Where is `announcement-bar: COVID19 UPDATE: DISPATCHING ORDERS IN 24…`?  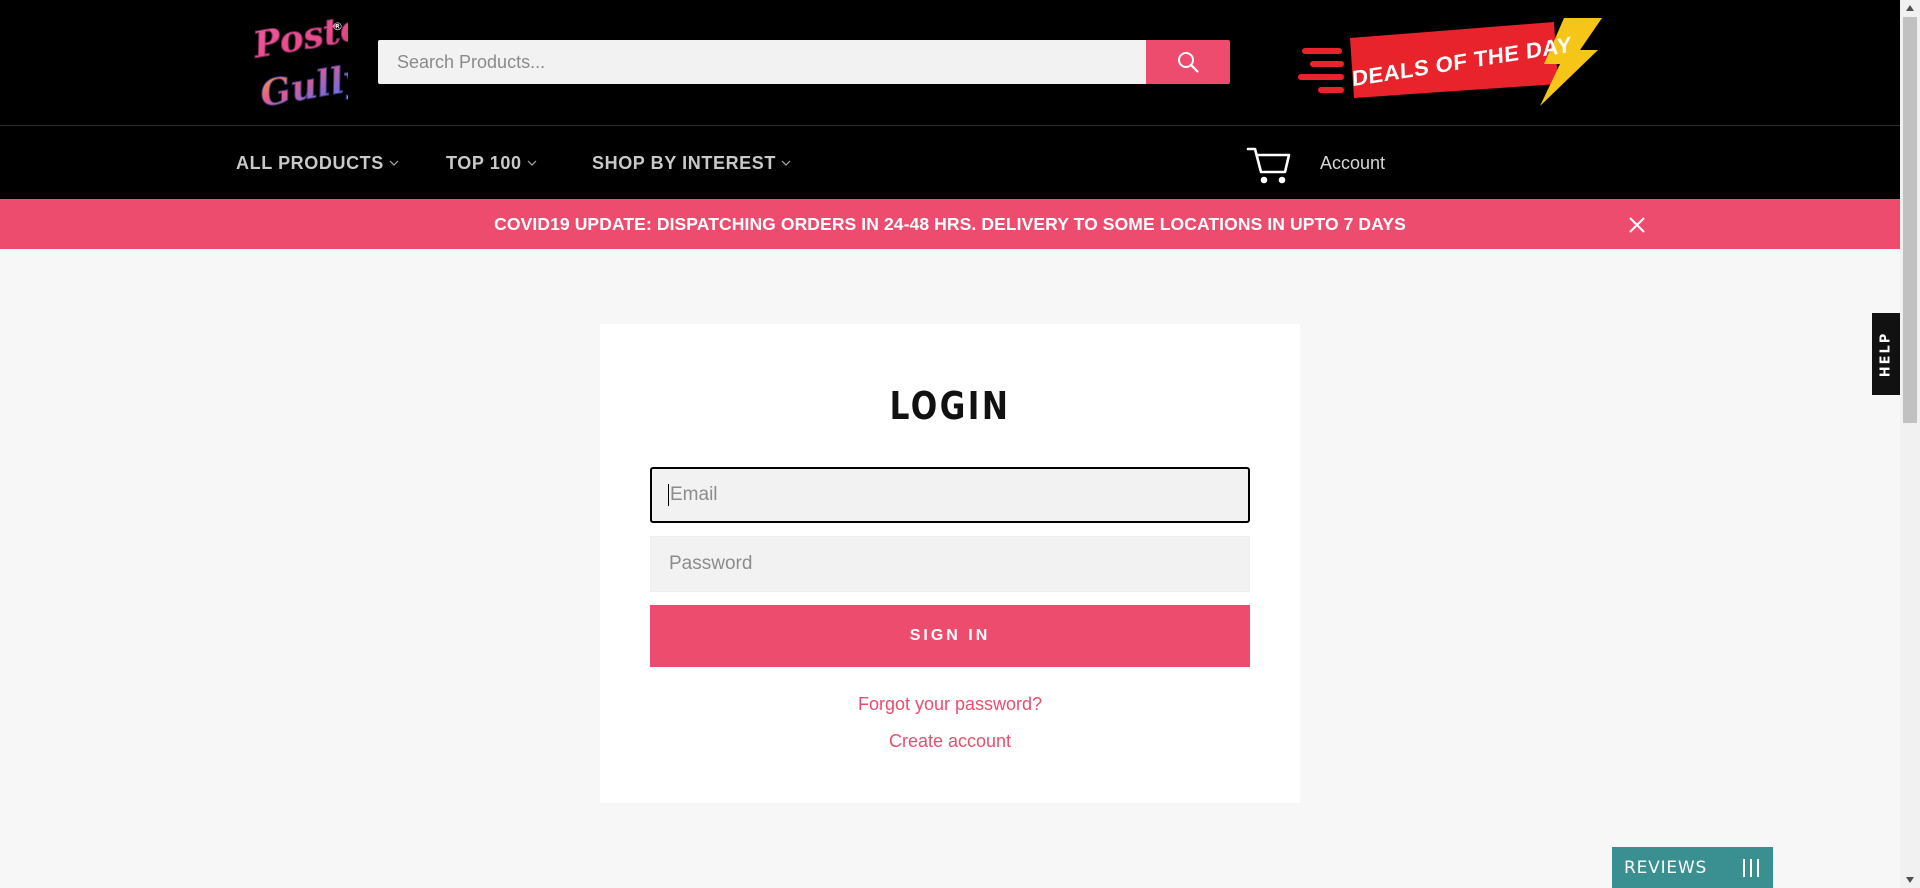
announcement-bar: COVID19 UPDATE: DISPATCHING ORDERS IN 24… is located at coordinates (950, 224).